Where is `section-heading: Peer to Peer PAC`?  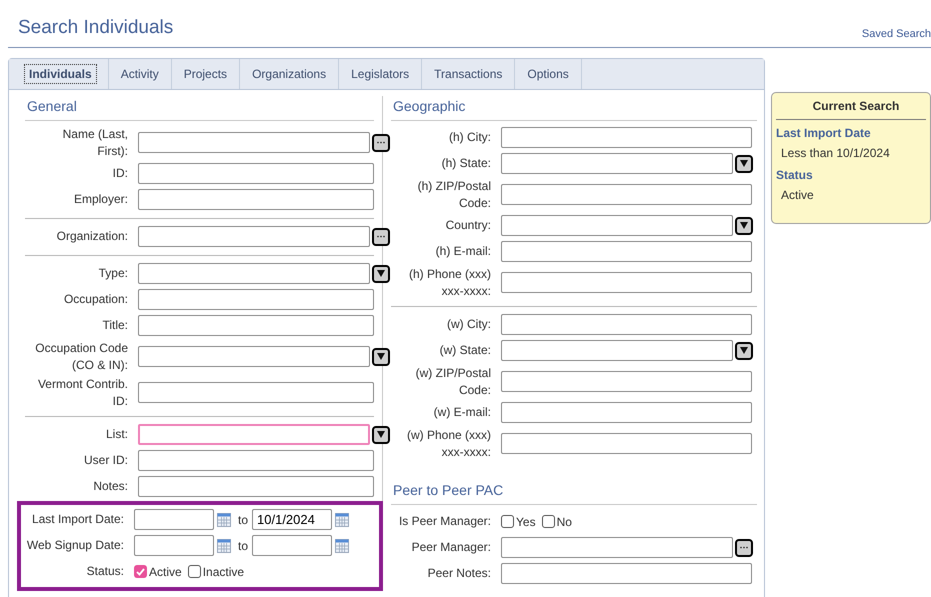 section-heading: Peer to Peer PAC is located at coordinates (574, 492).